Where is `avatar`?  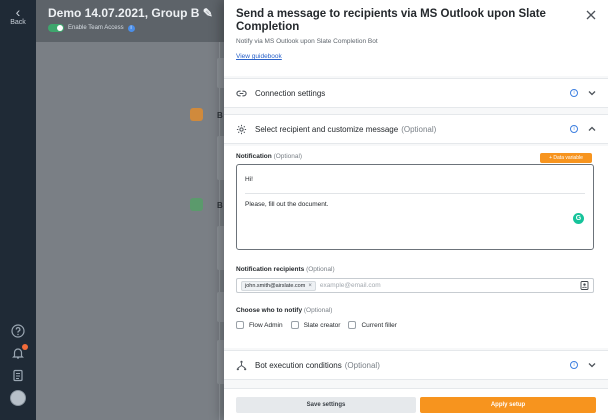 avatar is located at coordinates (18, 398).